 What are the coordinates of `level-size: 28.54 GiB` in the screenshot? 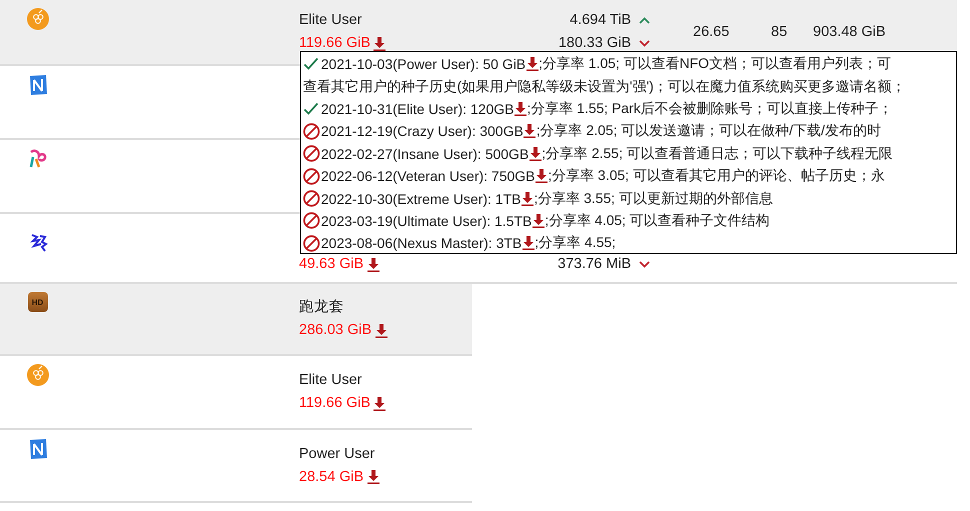 It's located at (331, 477).